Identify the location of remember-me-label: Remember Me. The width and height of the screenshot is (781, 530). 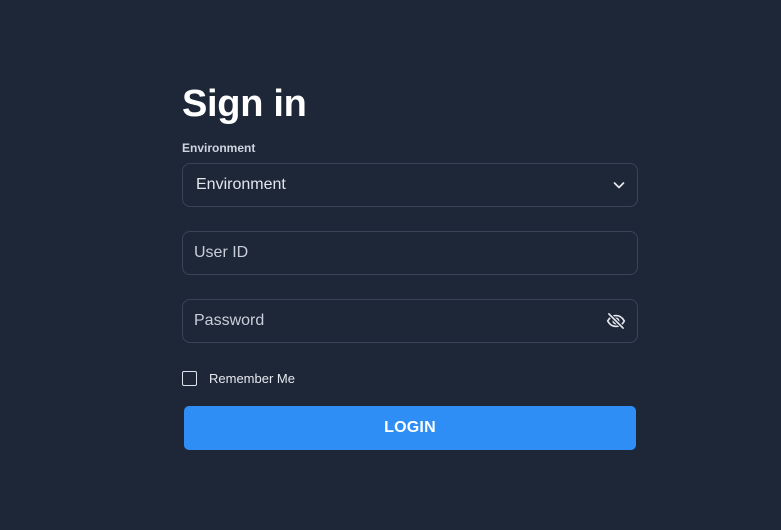
(252, 378).